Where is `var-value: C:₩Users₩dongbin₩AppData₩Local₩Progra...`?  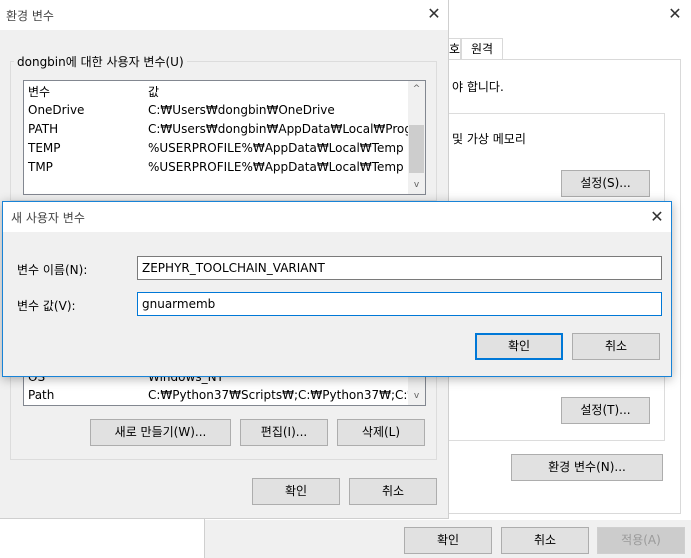
var-value: C:₩Users₩dongbin₩AppData₩Local₩Progra... is located at coordinates (278, 129).